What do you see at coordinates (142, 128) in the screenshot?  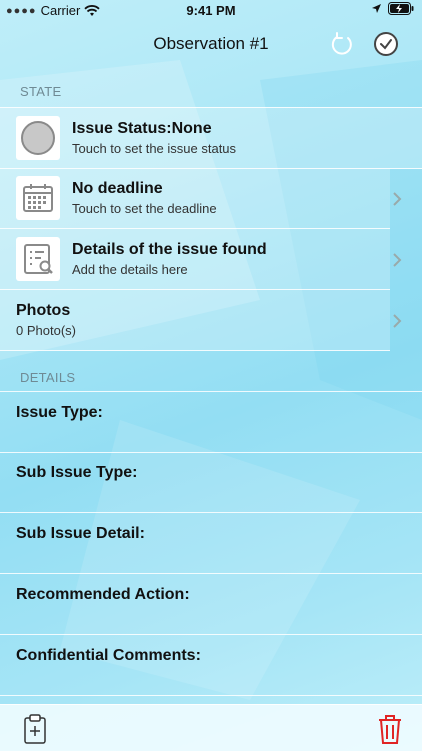 I see `issue-status-title: Issue Status:None` at bounding box center [142, 128].